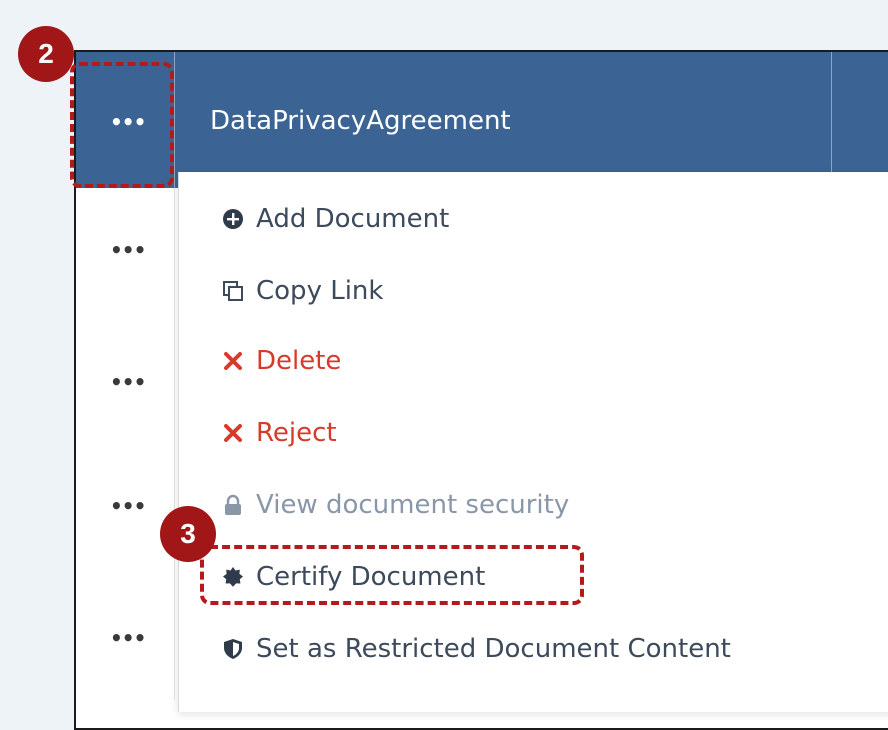  Describe the element at coordinates (174, 444) in the screenshot. I see `row-divider` at that location.